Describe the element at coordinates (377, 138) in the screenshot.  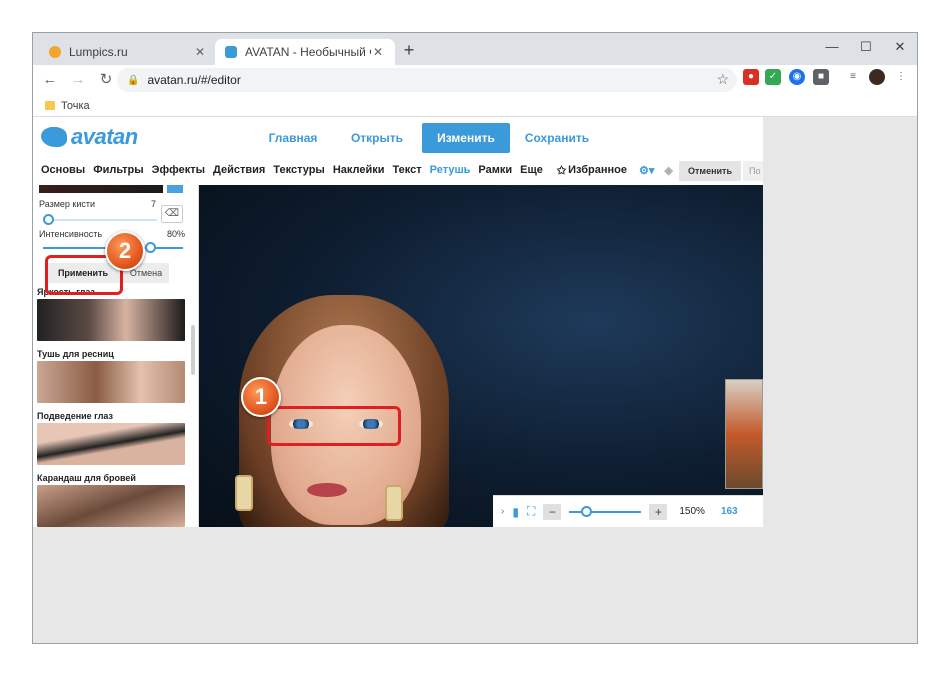
I see `nav-open: Открыть` at that location.